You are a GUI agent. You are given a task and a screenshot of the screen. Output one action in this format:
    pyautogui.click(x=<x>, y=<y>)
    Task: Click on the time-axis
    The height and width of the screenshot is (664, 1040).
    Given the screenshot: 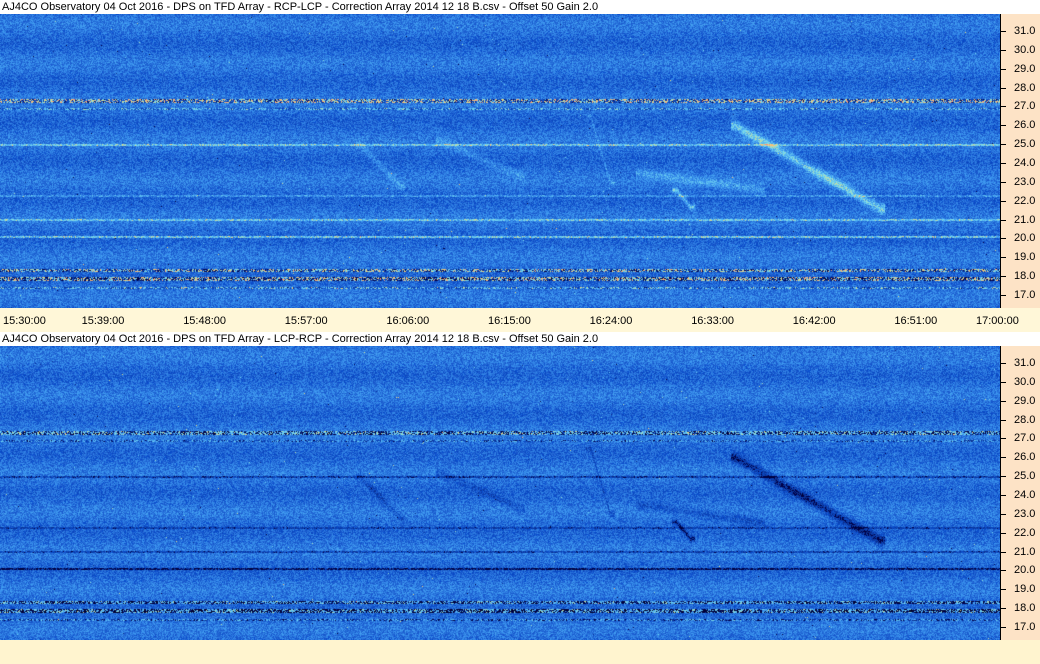 What is the action you would take?
    pyautogui.click(x=520, y=652)
    